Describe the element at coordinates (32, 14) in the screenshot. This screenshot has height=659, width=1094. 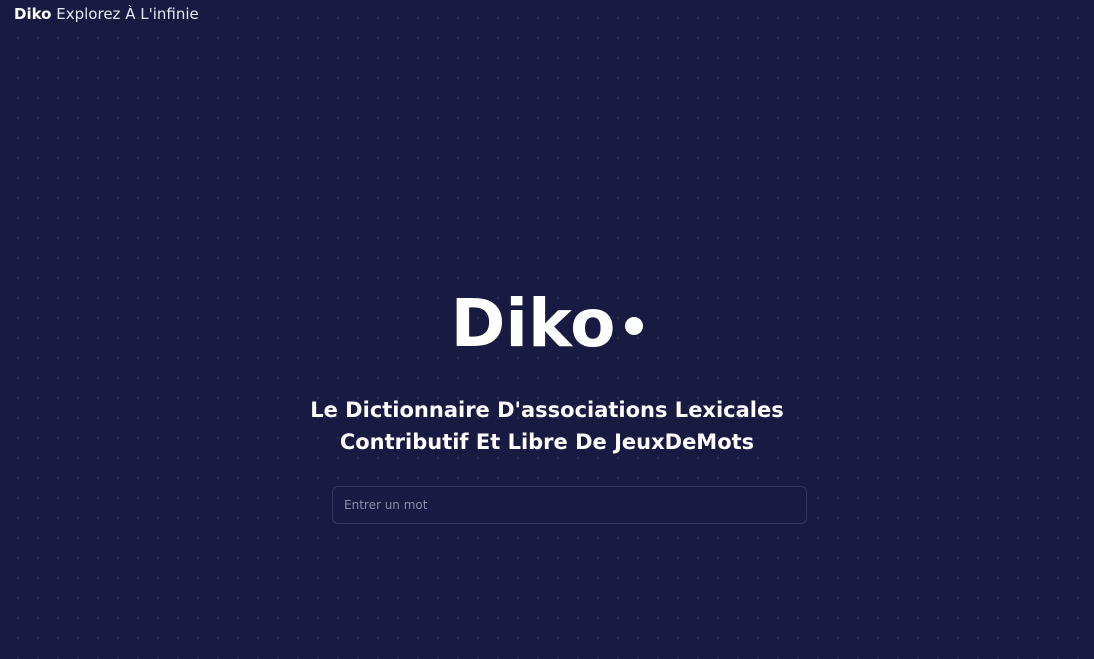
I see `header-brand: Diko` at that location.